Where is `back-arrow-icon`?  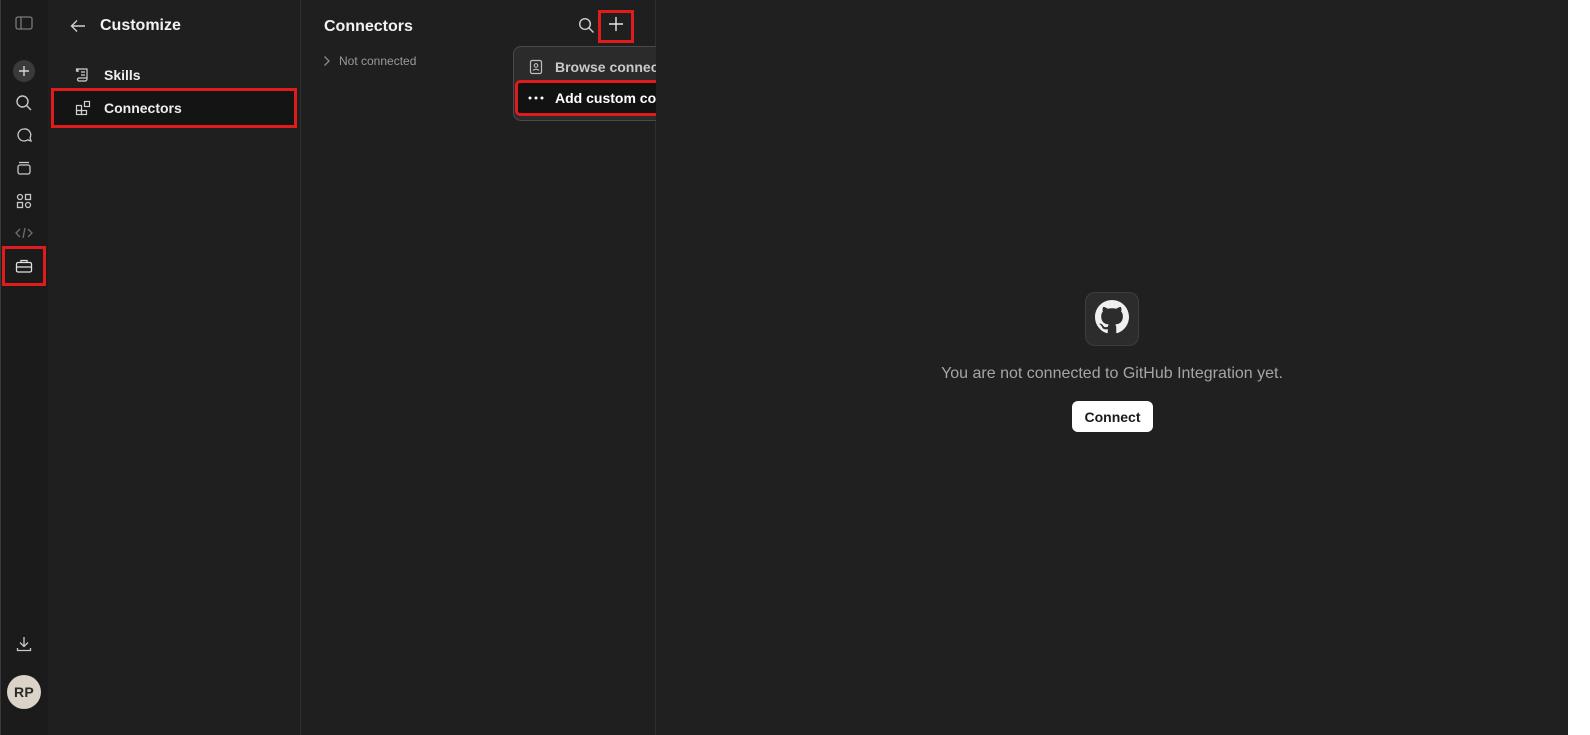 back-arrow-icon is located at coordinates (78, 26).